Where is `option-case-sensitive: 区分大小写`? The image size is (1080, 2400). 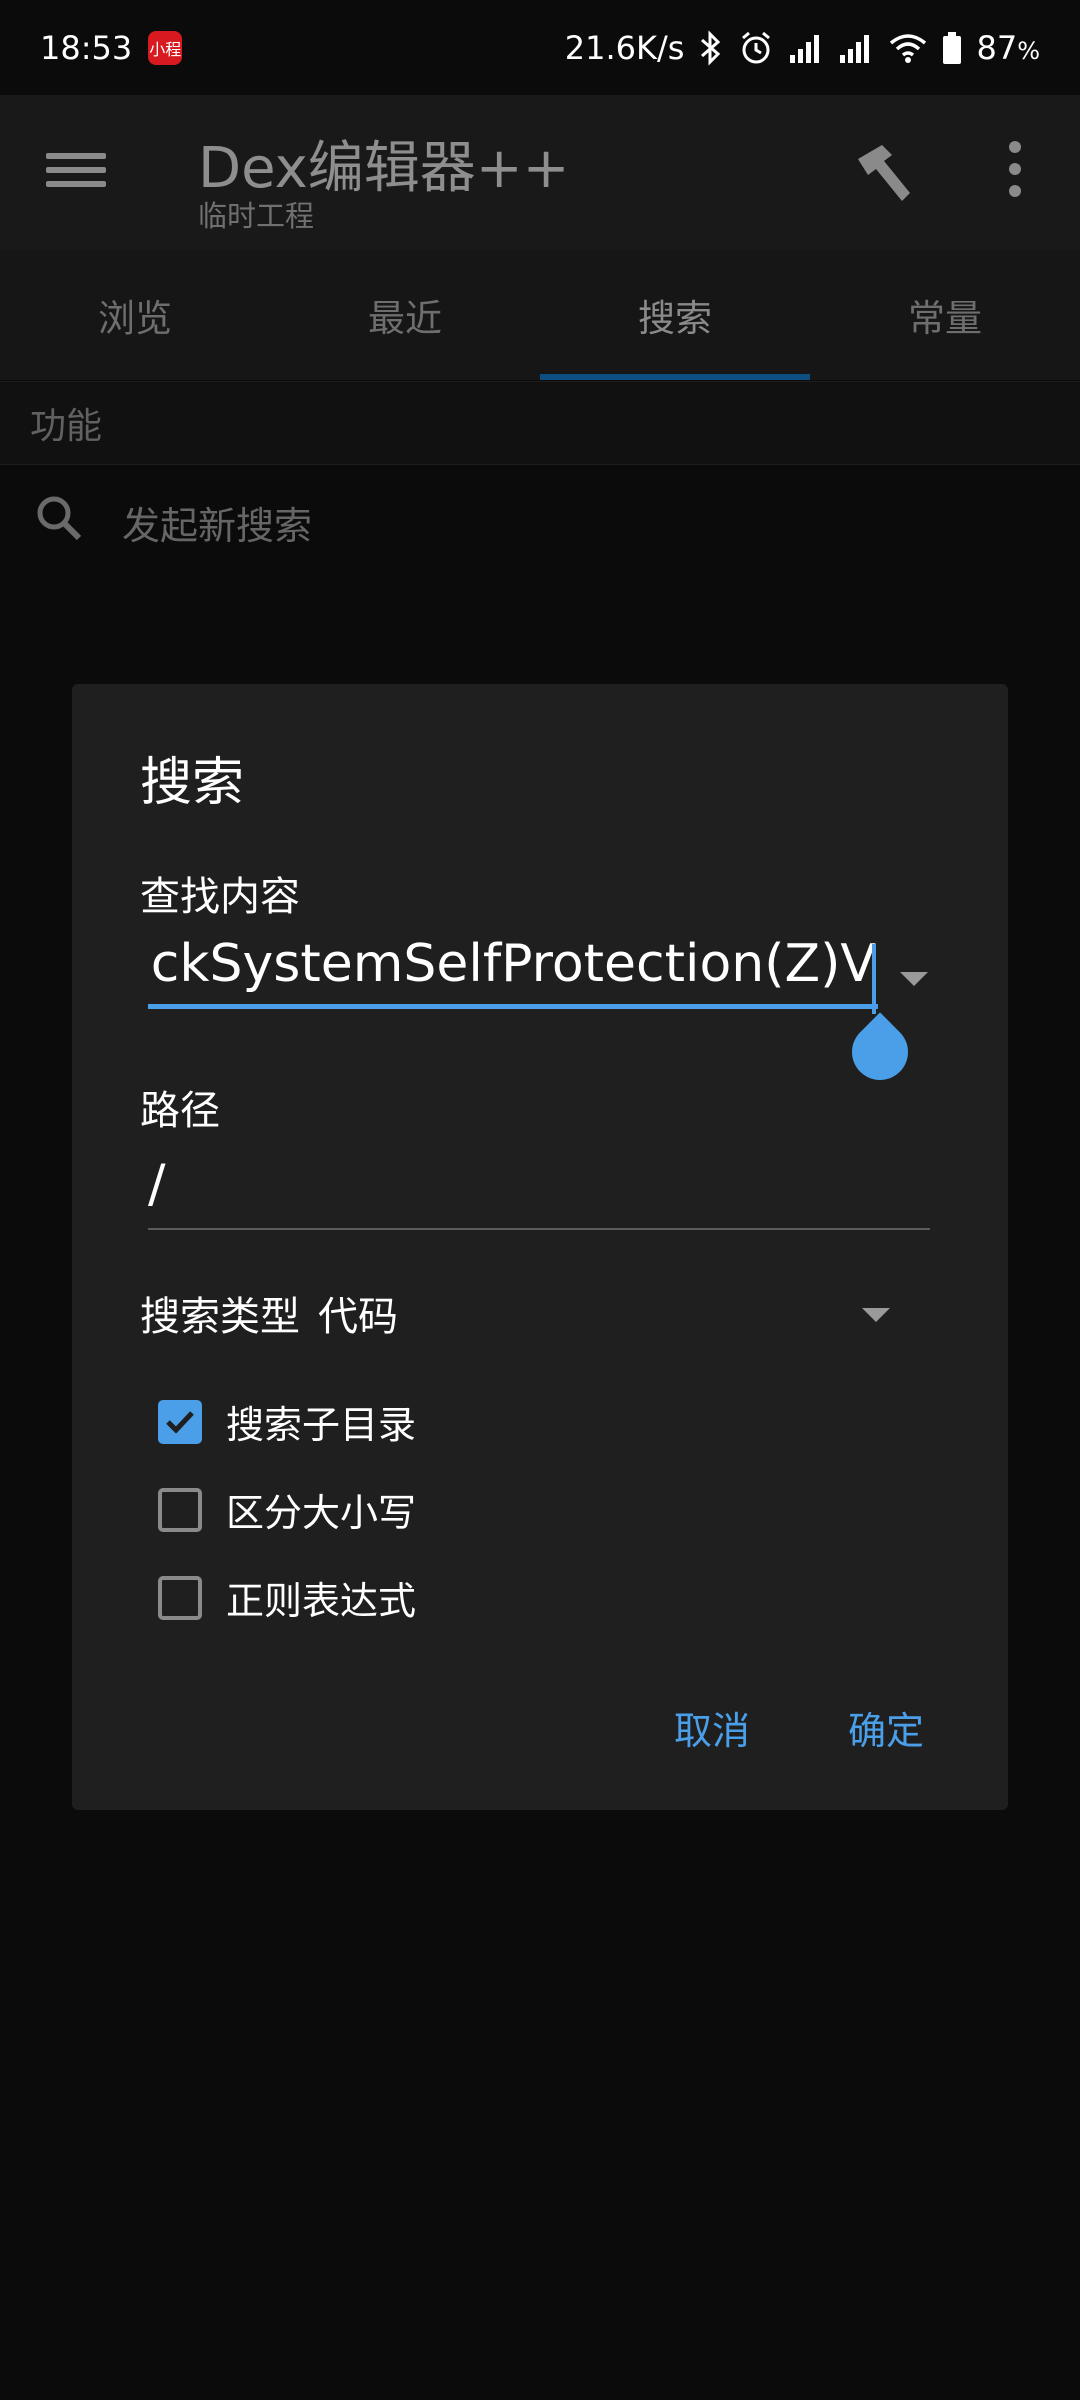 option-case-sensitive: 区分大小写 is located at coordinates (287, 1509).